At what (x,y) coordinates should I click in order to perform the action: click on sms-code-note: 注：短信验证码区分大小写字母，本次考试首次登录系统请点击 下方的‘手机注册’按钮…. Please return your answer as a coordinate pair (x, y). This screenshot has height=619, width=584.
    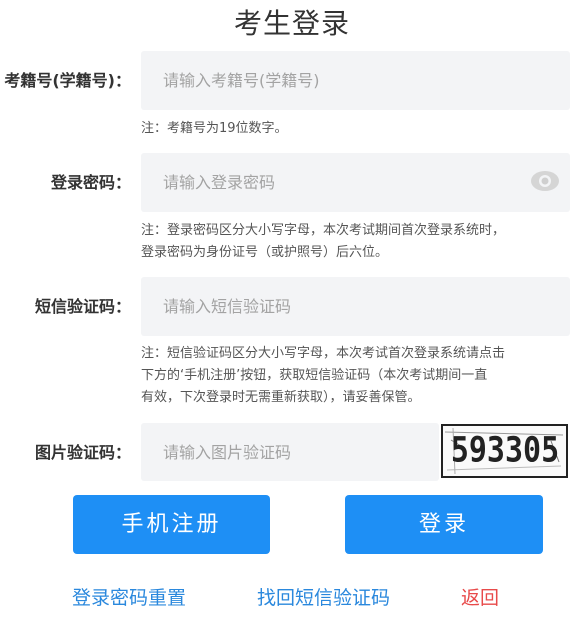
    Looking at the image, I should click on (356, 376).